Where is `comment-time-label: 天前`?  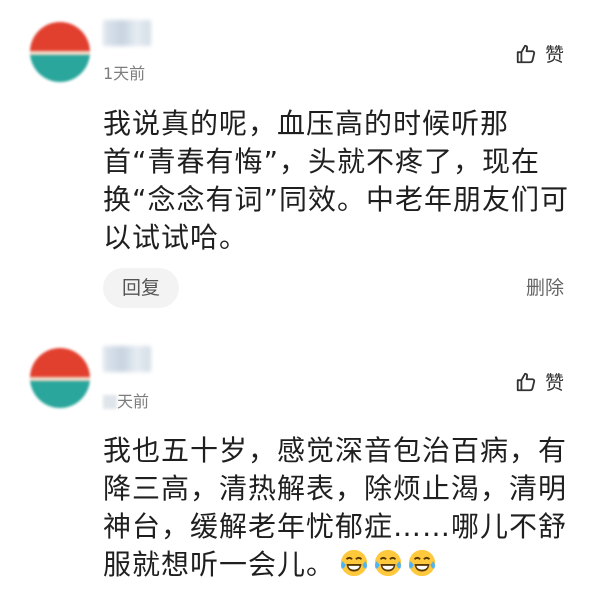
comment-time-label: 天前 is located at coordinates (133, 401).